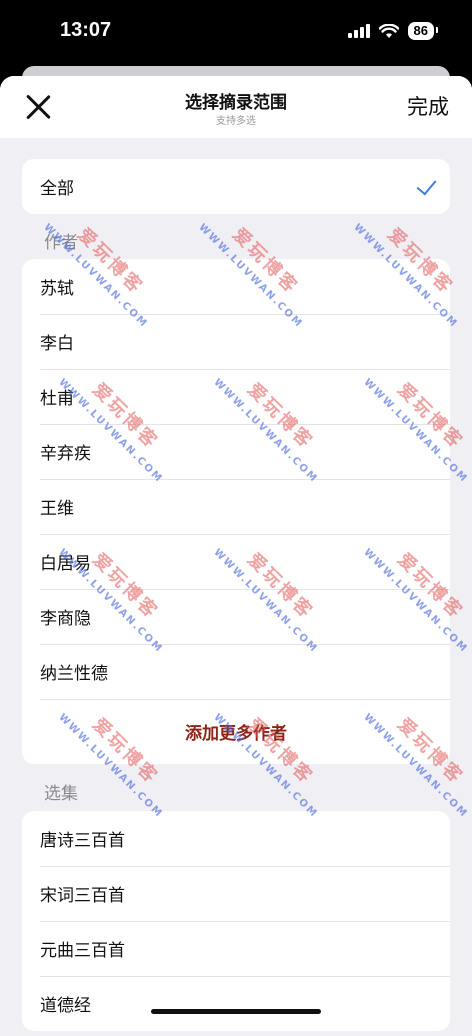 The width and height of the screenshot is (472, 1036). Describe the element at coordinates (236, 893) in the screenshot. I see `collection-item: 宋词三百首` at that location.